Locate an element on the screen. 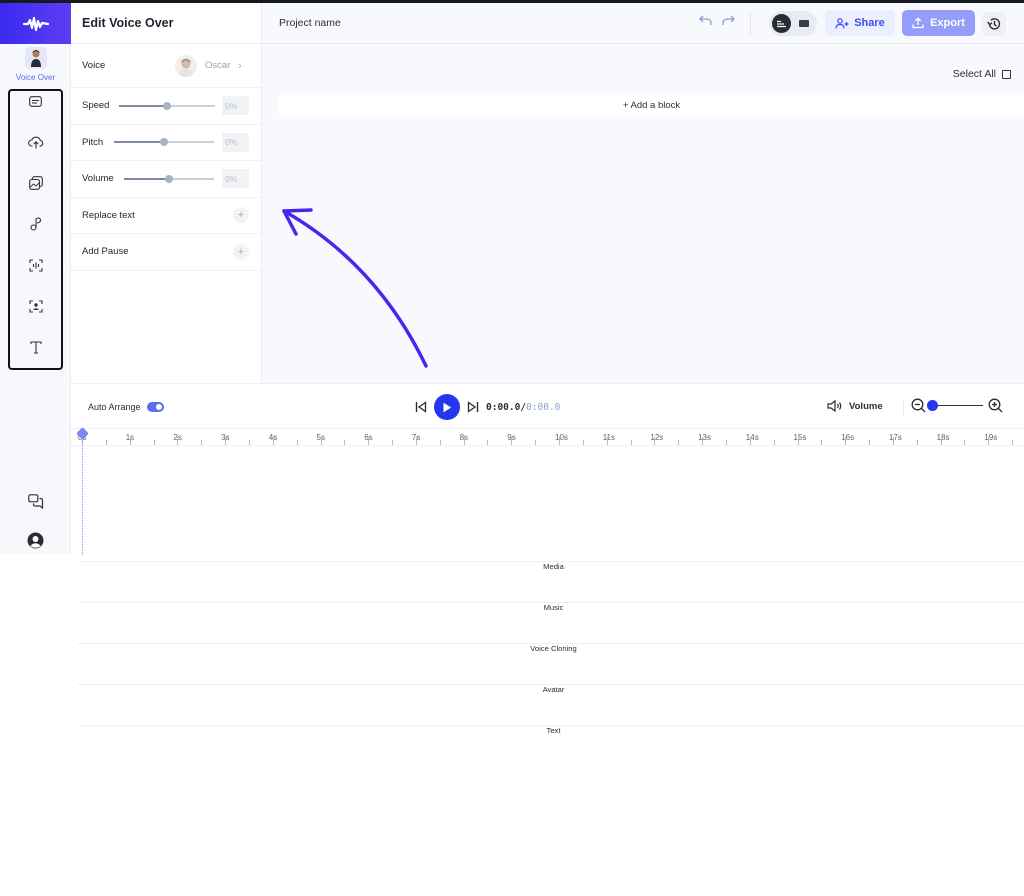 This screenshot has height=896, width=1024. brand-logo is located at coordinates (35, 23).